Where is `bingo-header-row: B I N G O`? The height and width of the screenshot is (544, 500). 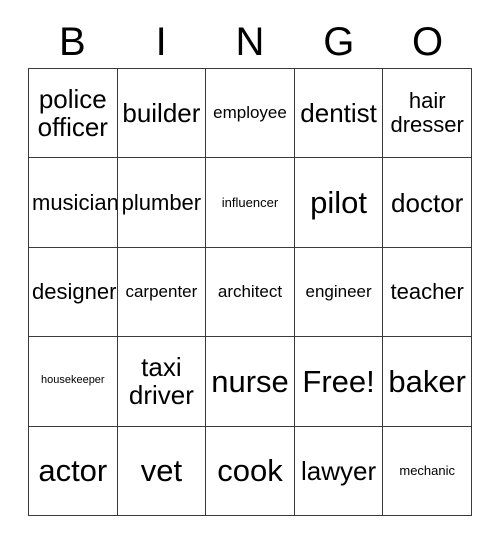
bingo-header-row: B I N G O is located at coordinates (250, 42).